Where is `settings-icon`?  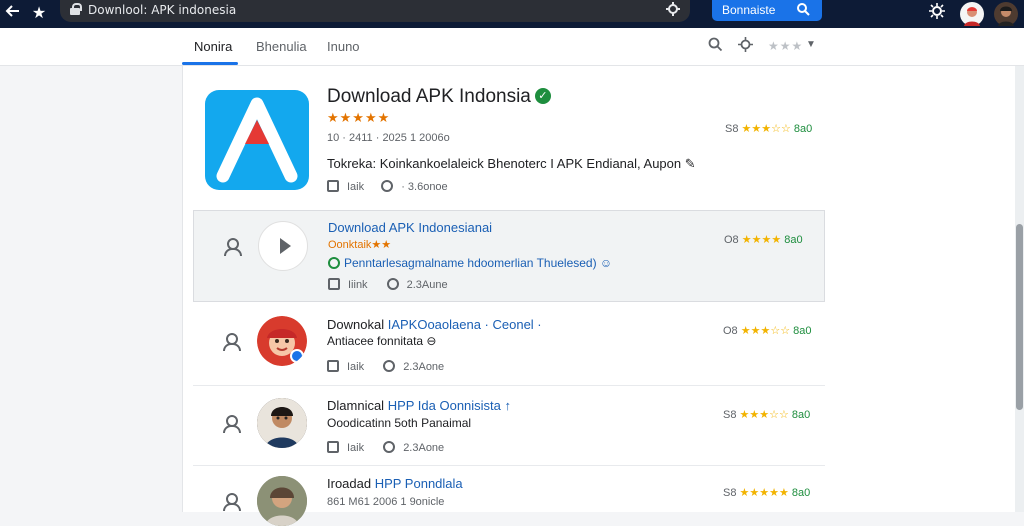 settings-icon is located at coordinates (937, 14).